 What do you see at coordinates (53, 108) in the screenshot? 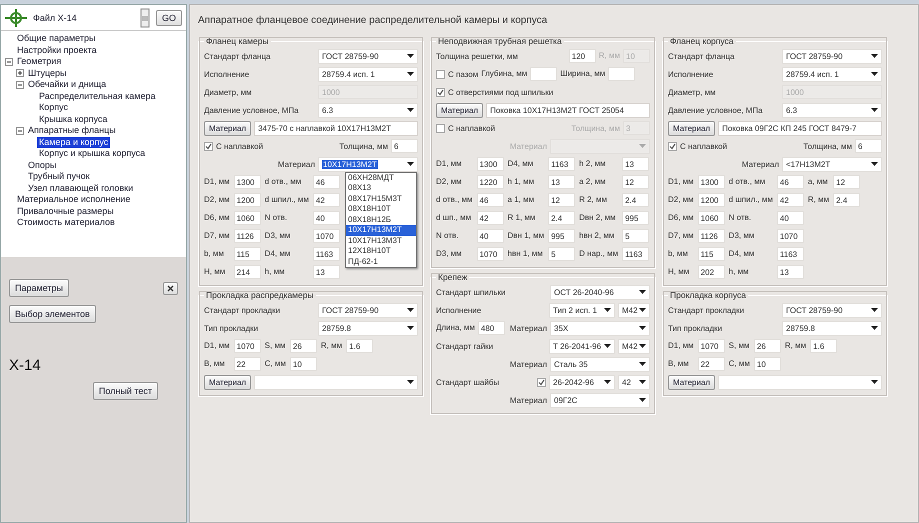
I see `tree-item: Корпус` at bounding box center [53, 108].